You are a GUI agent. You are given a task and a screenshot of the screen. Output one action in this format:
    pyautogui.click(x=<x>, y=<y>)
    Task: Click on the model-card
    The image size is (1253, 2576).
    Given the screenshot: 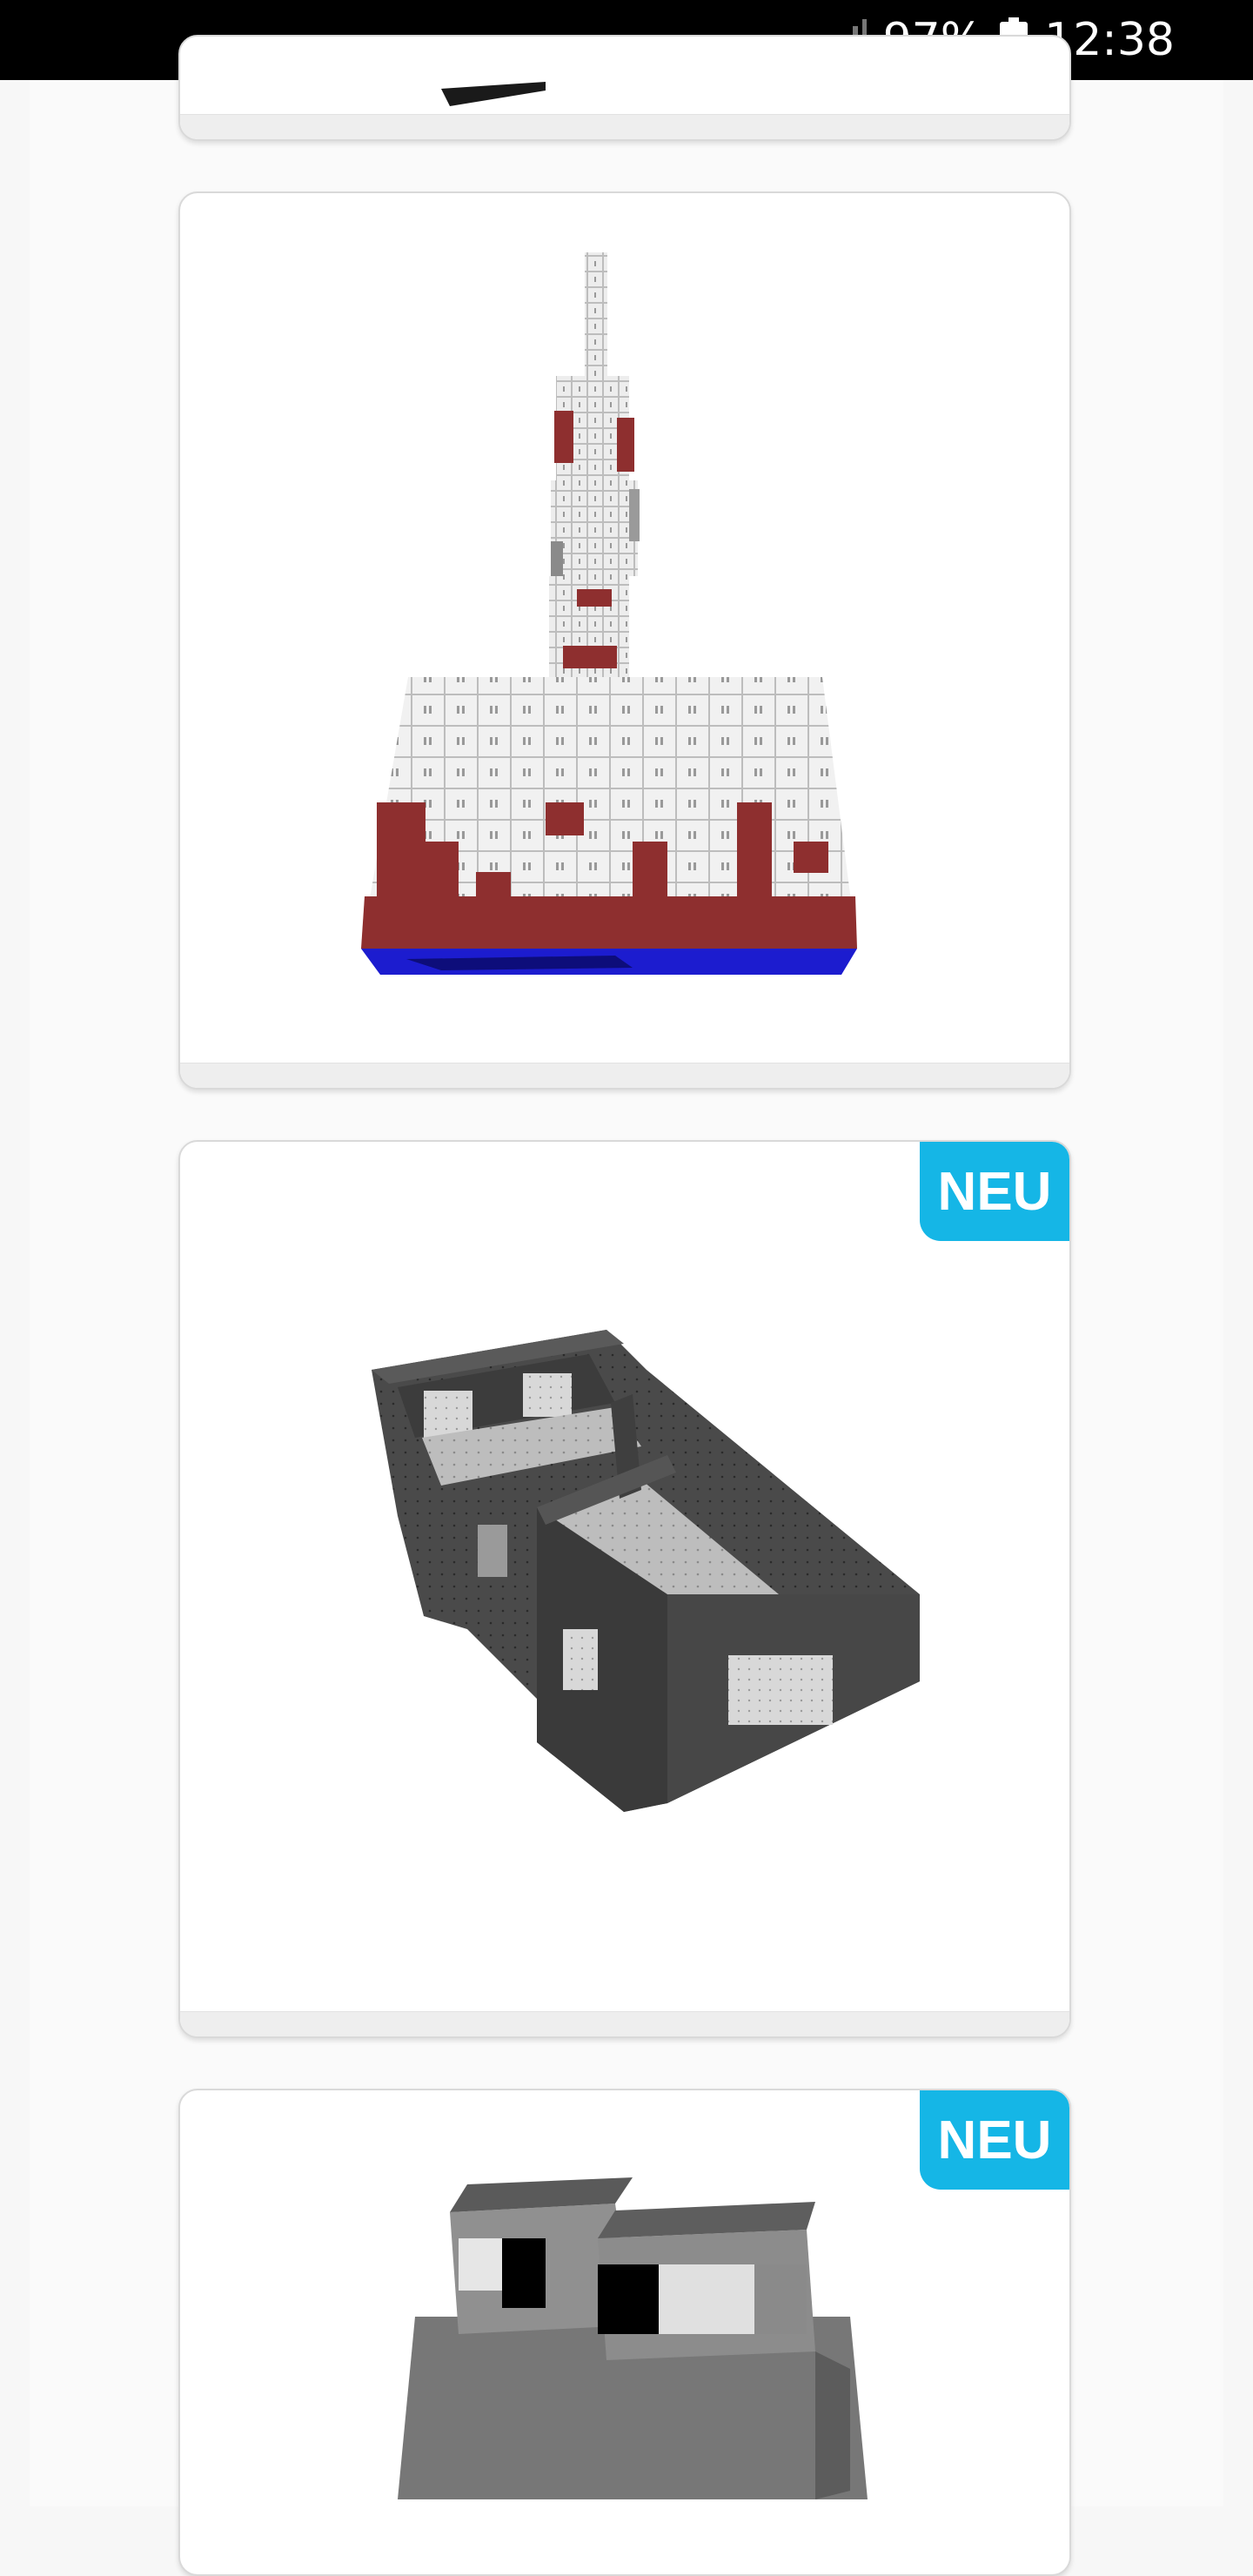 What is the action you would take?
    pyautogui.click(x=624, y=88)
    